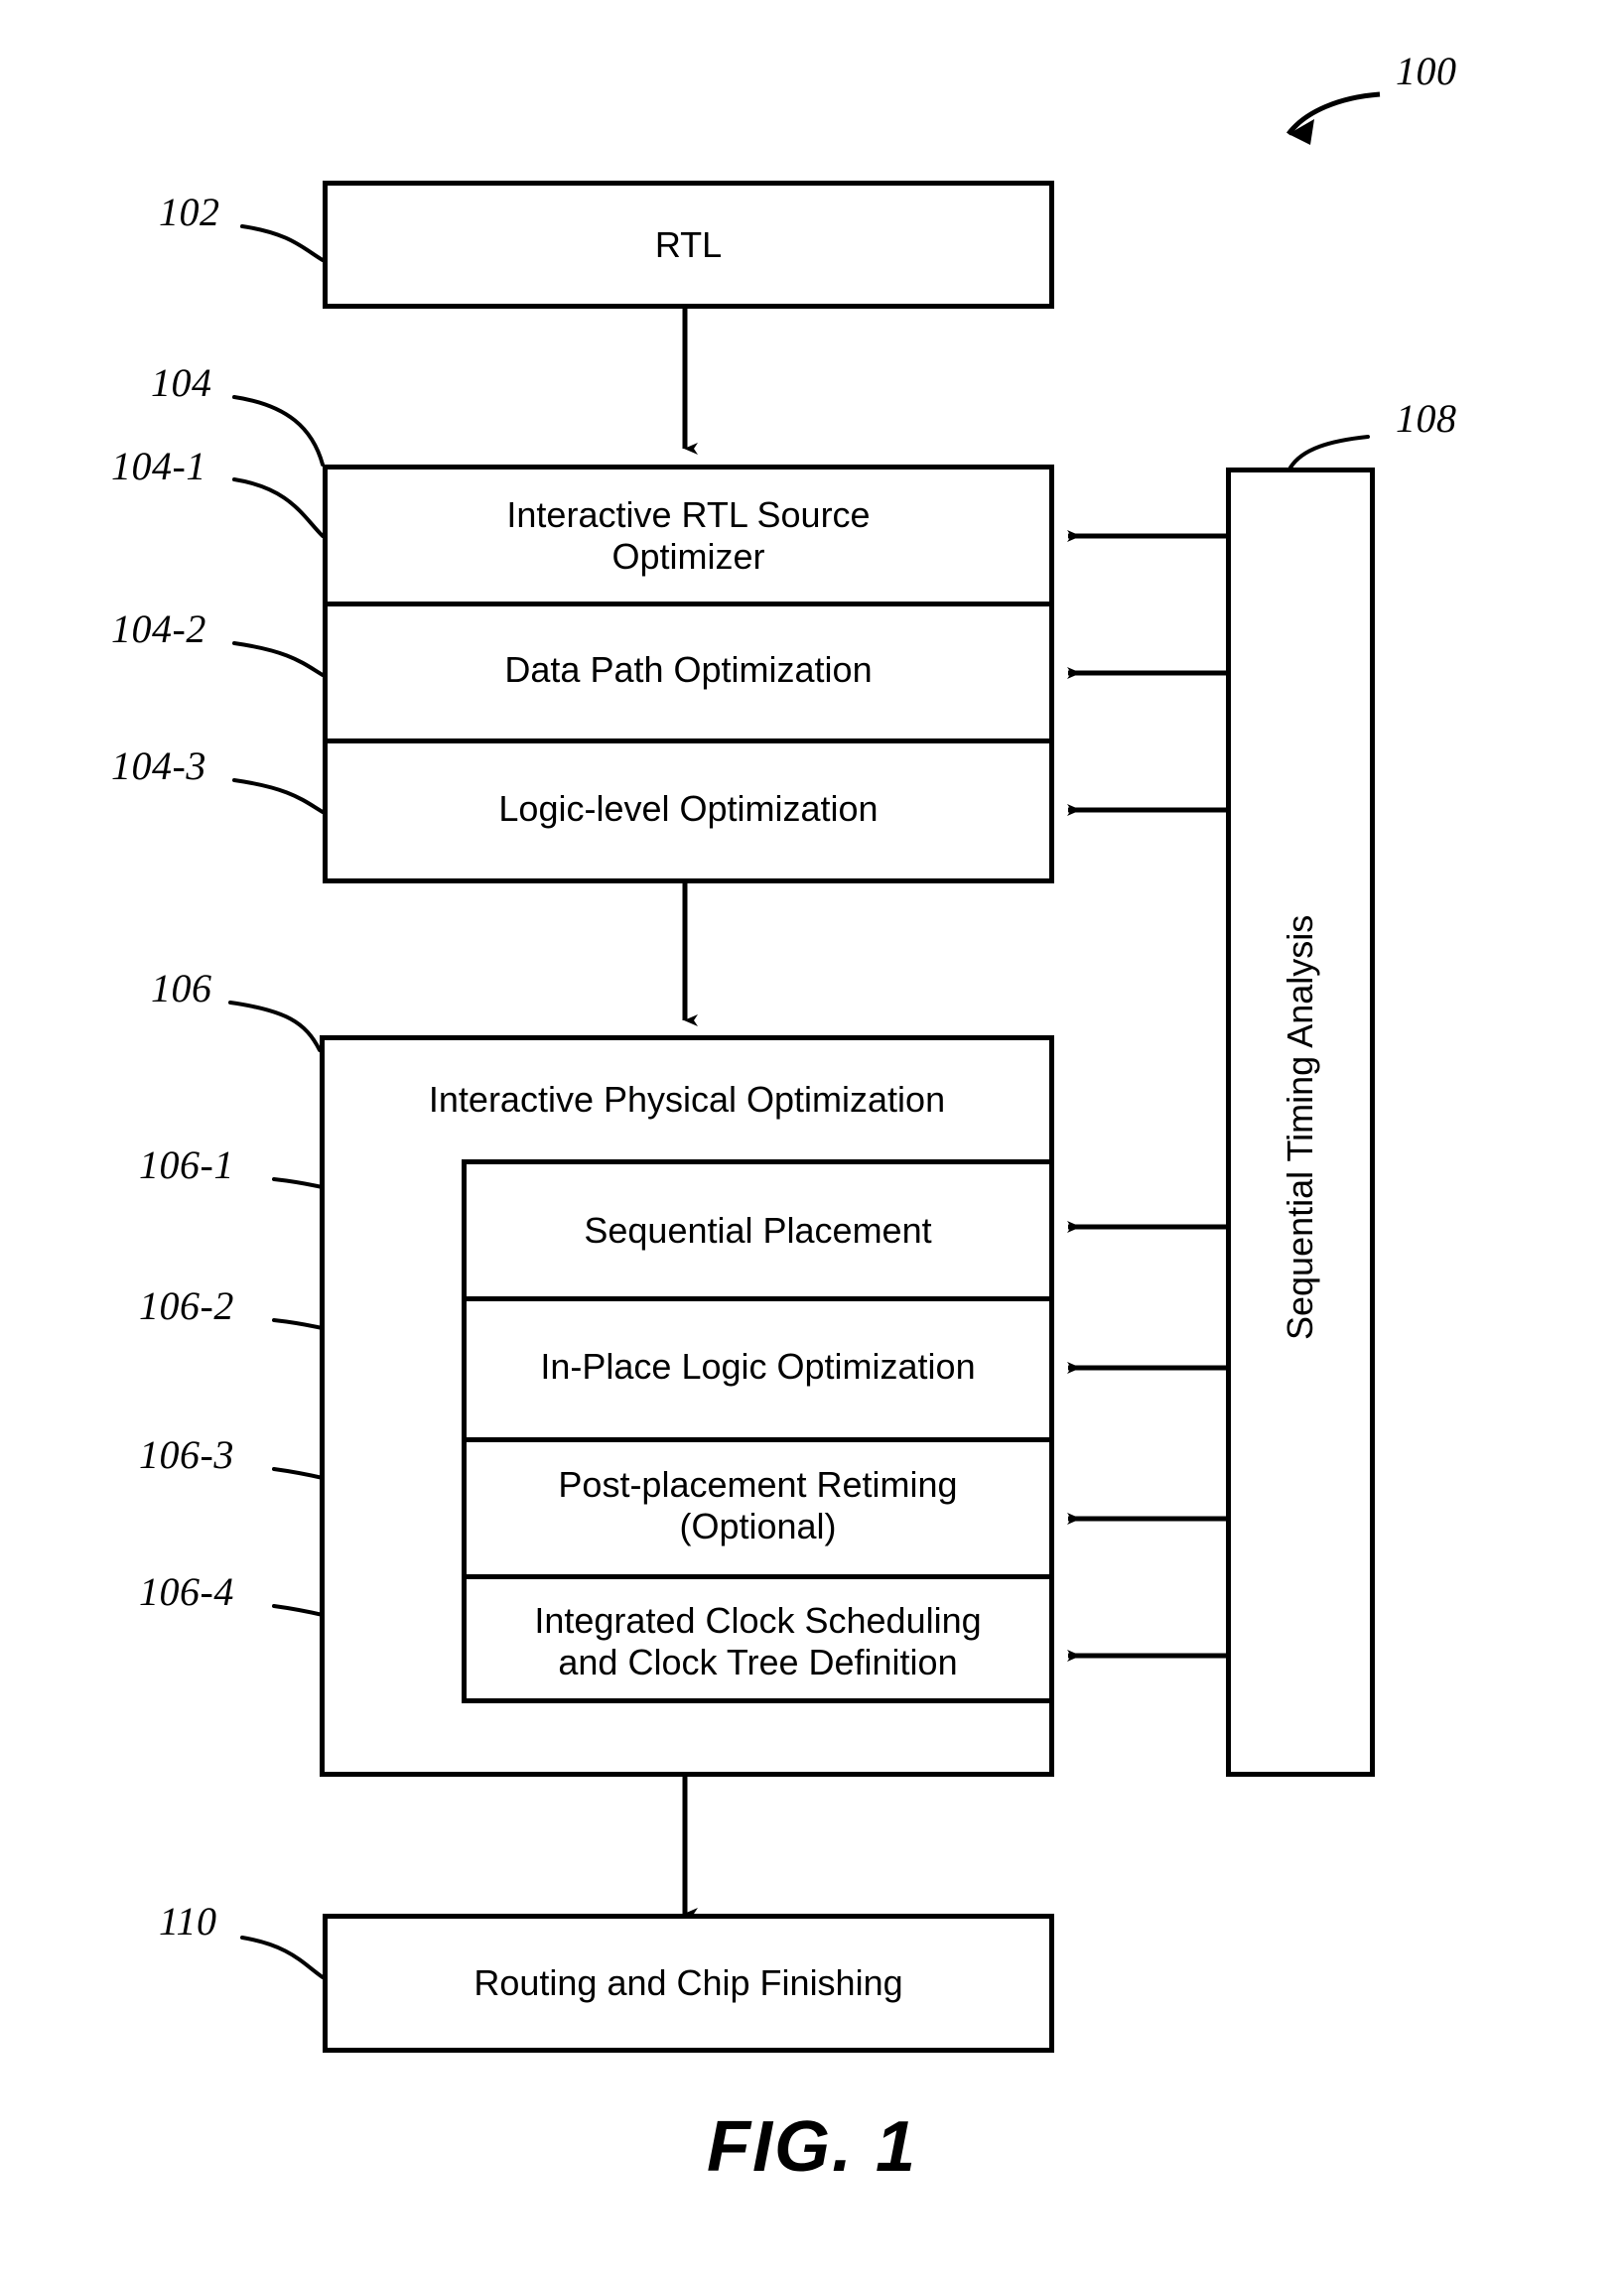 This screenshot has height=2280, width=1624. Describe the element at coordinates (186, 1305) in the screenshot. I see `ref-numeral-106-2: 106-2` at that location.